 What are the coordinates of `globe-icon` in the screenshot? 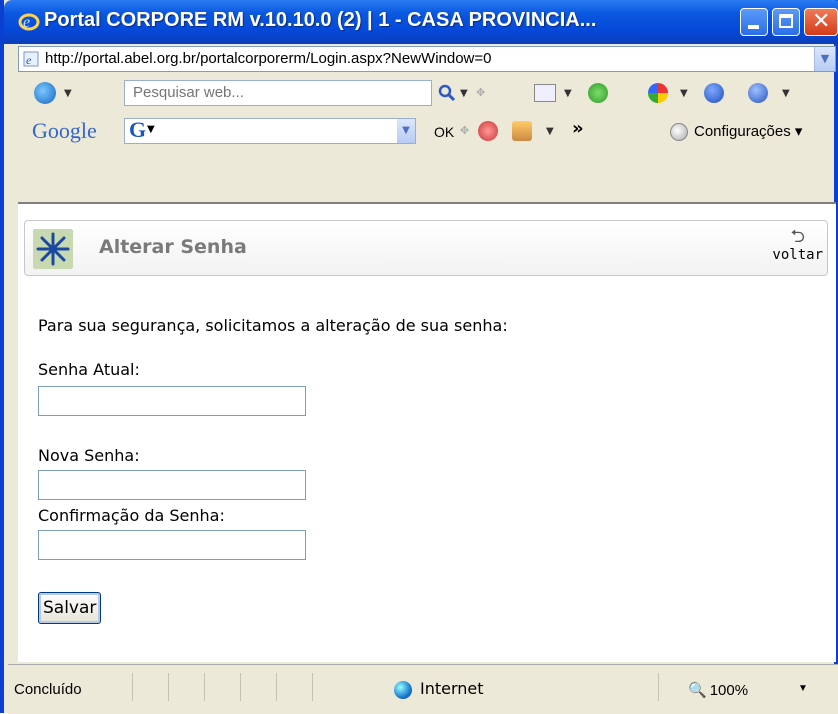 It's located at (403, 689).